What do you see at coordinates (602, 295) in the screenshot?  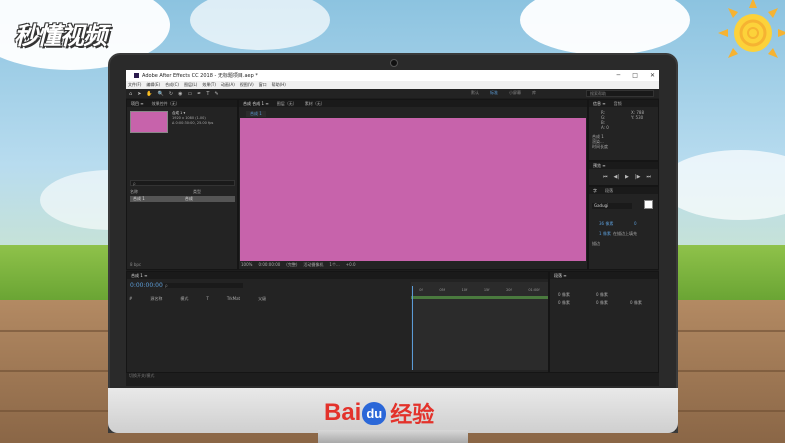 I see `indent-right: 0 像素` at bounding box center [602, 295].